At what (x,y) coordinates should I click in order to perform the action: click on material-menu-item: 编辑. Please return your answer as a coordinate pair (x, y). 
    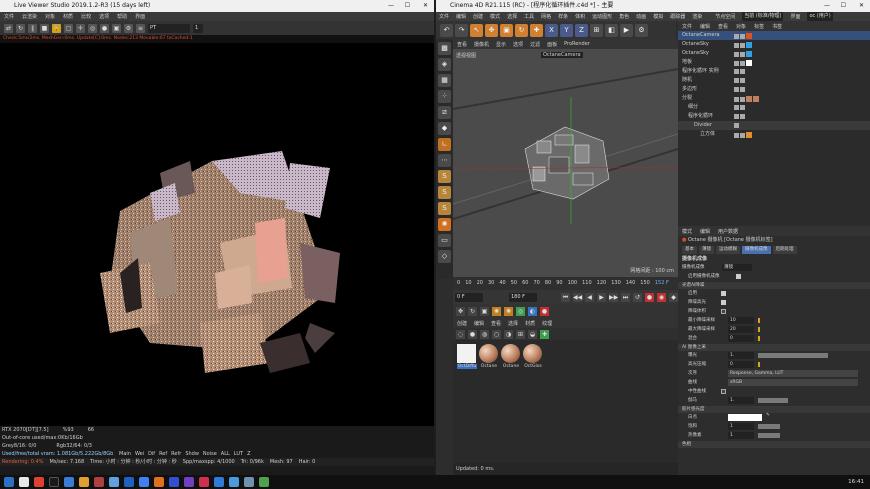
    Looking at the image, I should click on (479, 323).